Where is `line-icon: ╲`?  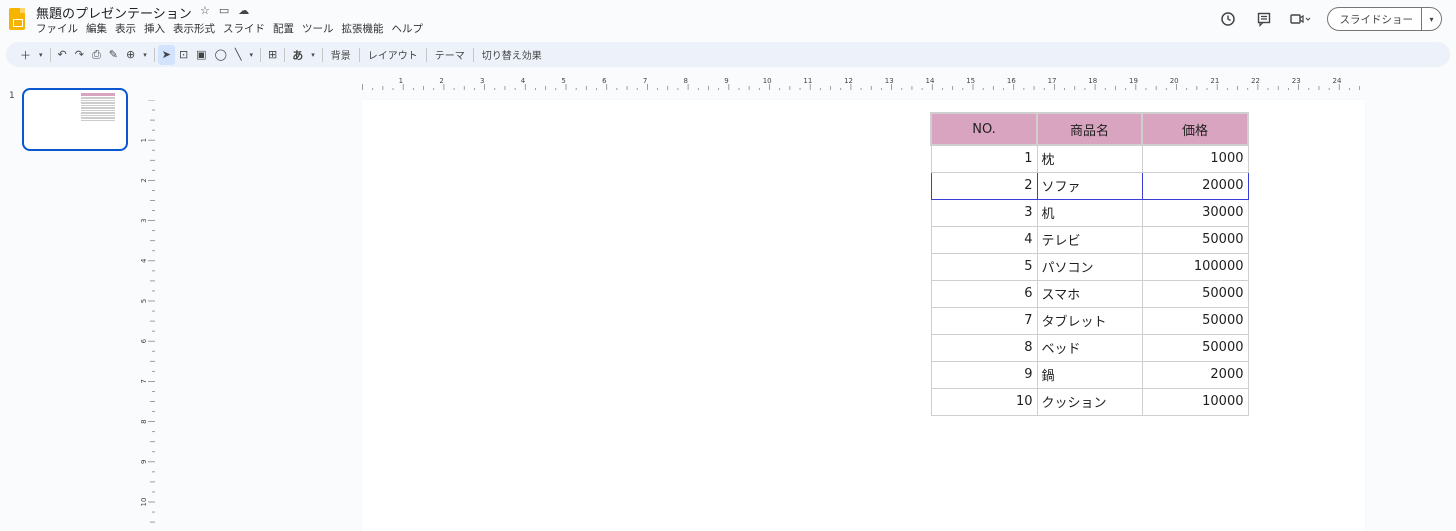 line-icon: ╲ is located at coordinates (238, 55).